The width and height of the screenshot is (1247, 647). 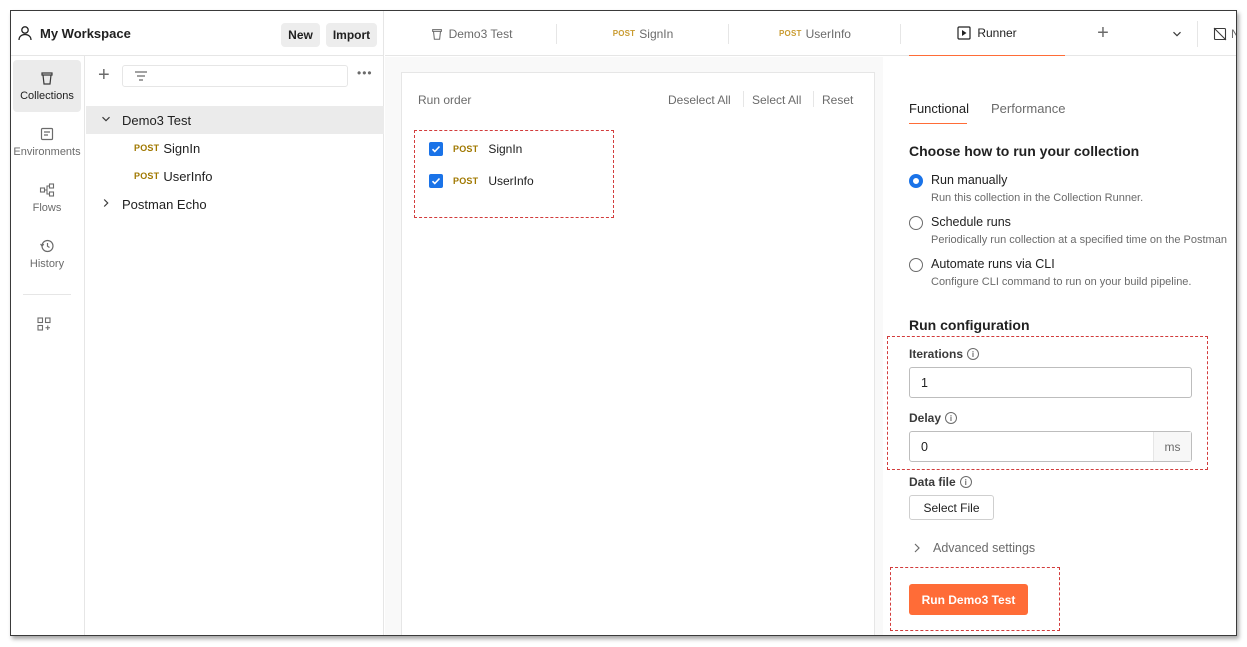 What do you see at coordinates (48, 345) in the screenshot?
I see `left-rail: Collections Environments Flows History` at bounding box center [48, 345].